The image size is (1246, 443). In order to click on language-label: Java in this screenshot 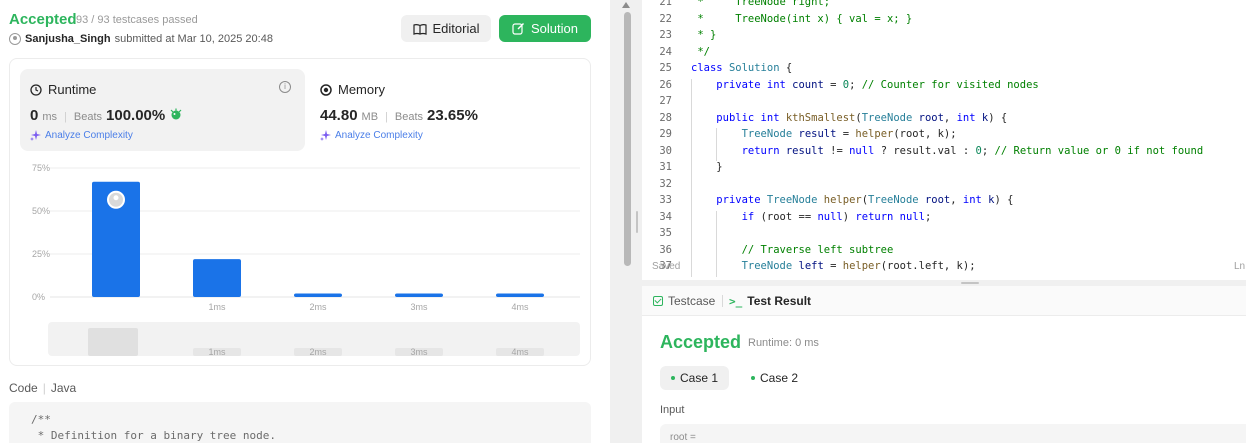, I will do `click(63, 388)`.